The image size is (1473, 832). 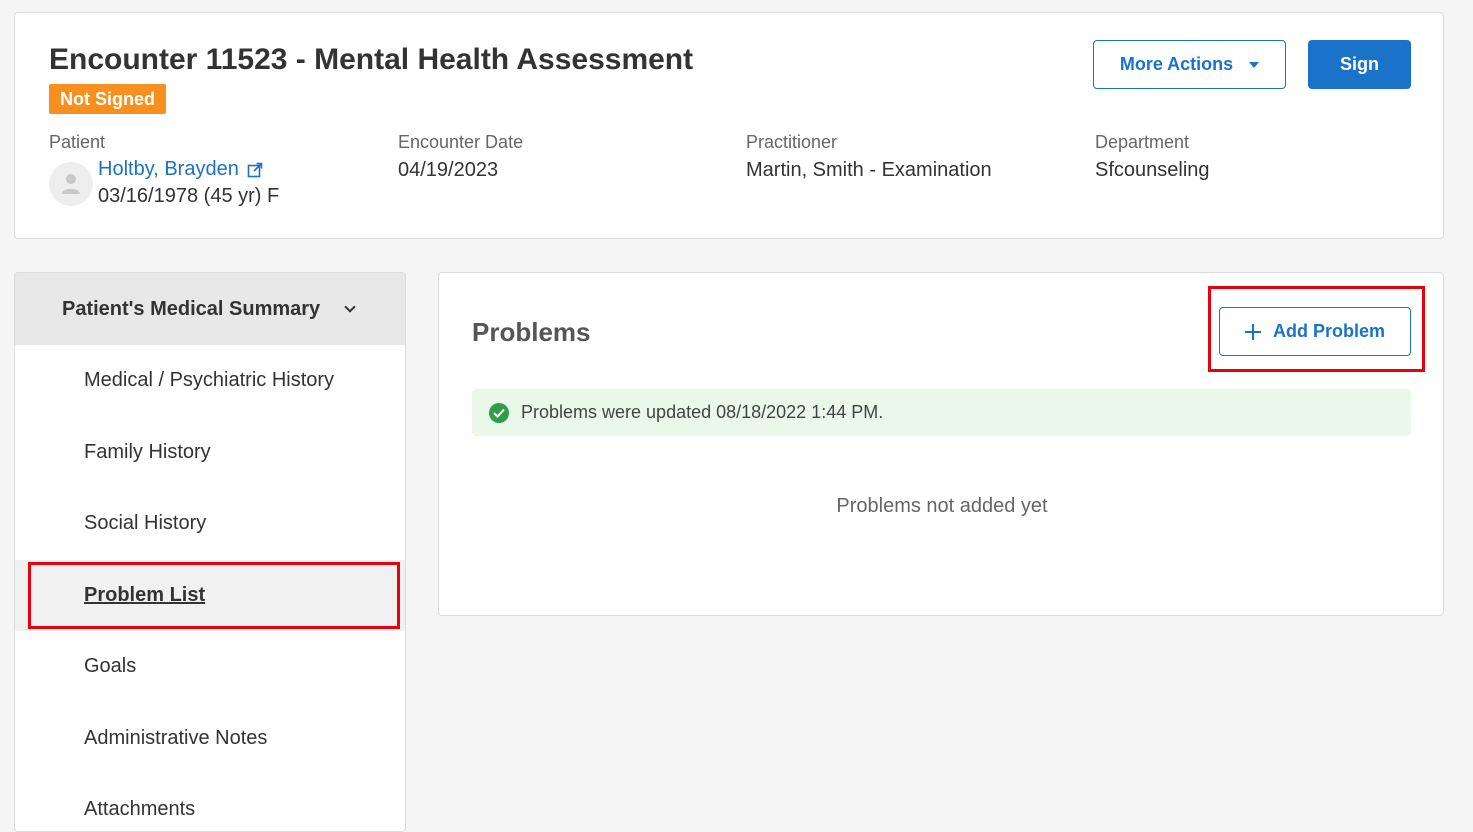 I want to click on department-label: Department, so click(x=1142, y=142).